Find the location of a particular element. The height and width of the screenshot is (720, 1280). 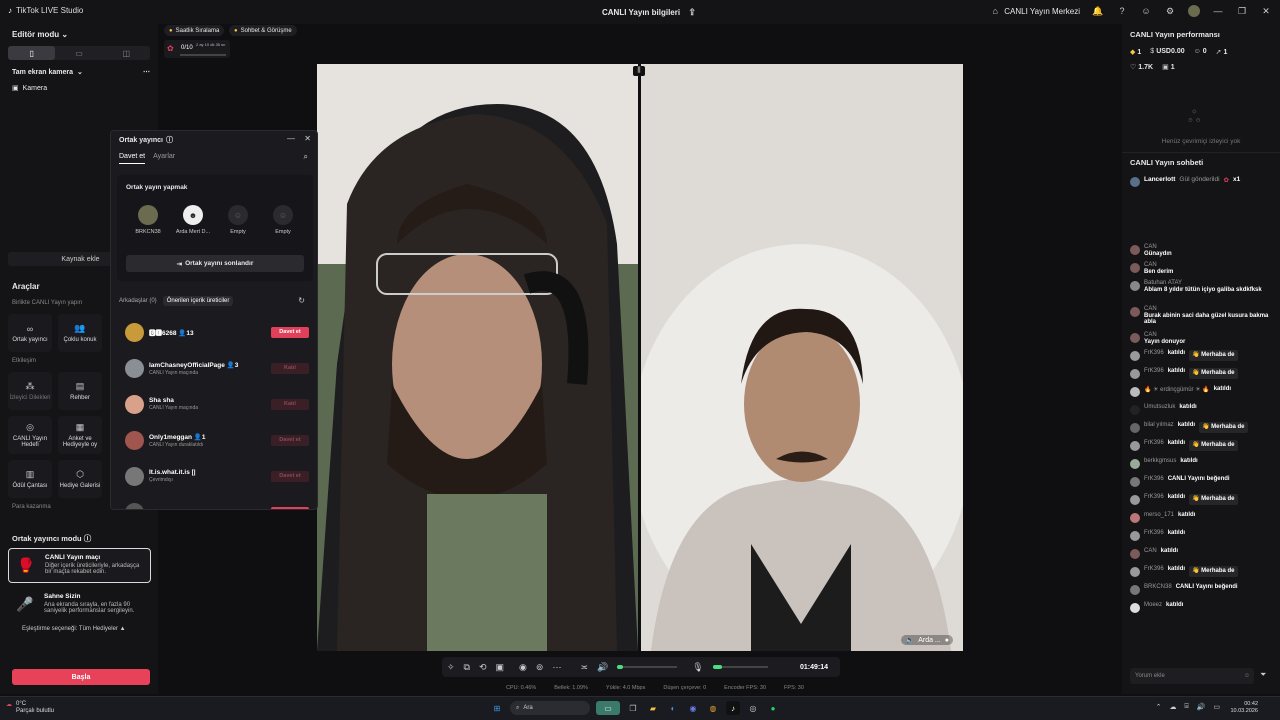

widget-icon: ▭ is located at coordinates (608, 708).